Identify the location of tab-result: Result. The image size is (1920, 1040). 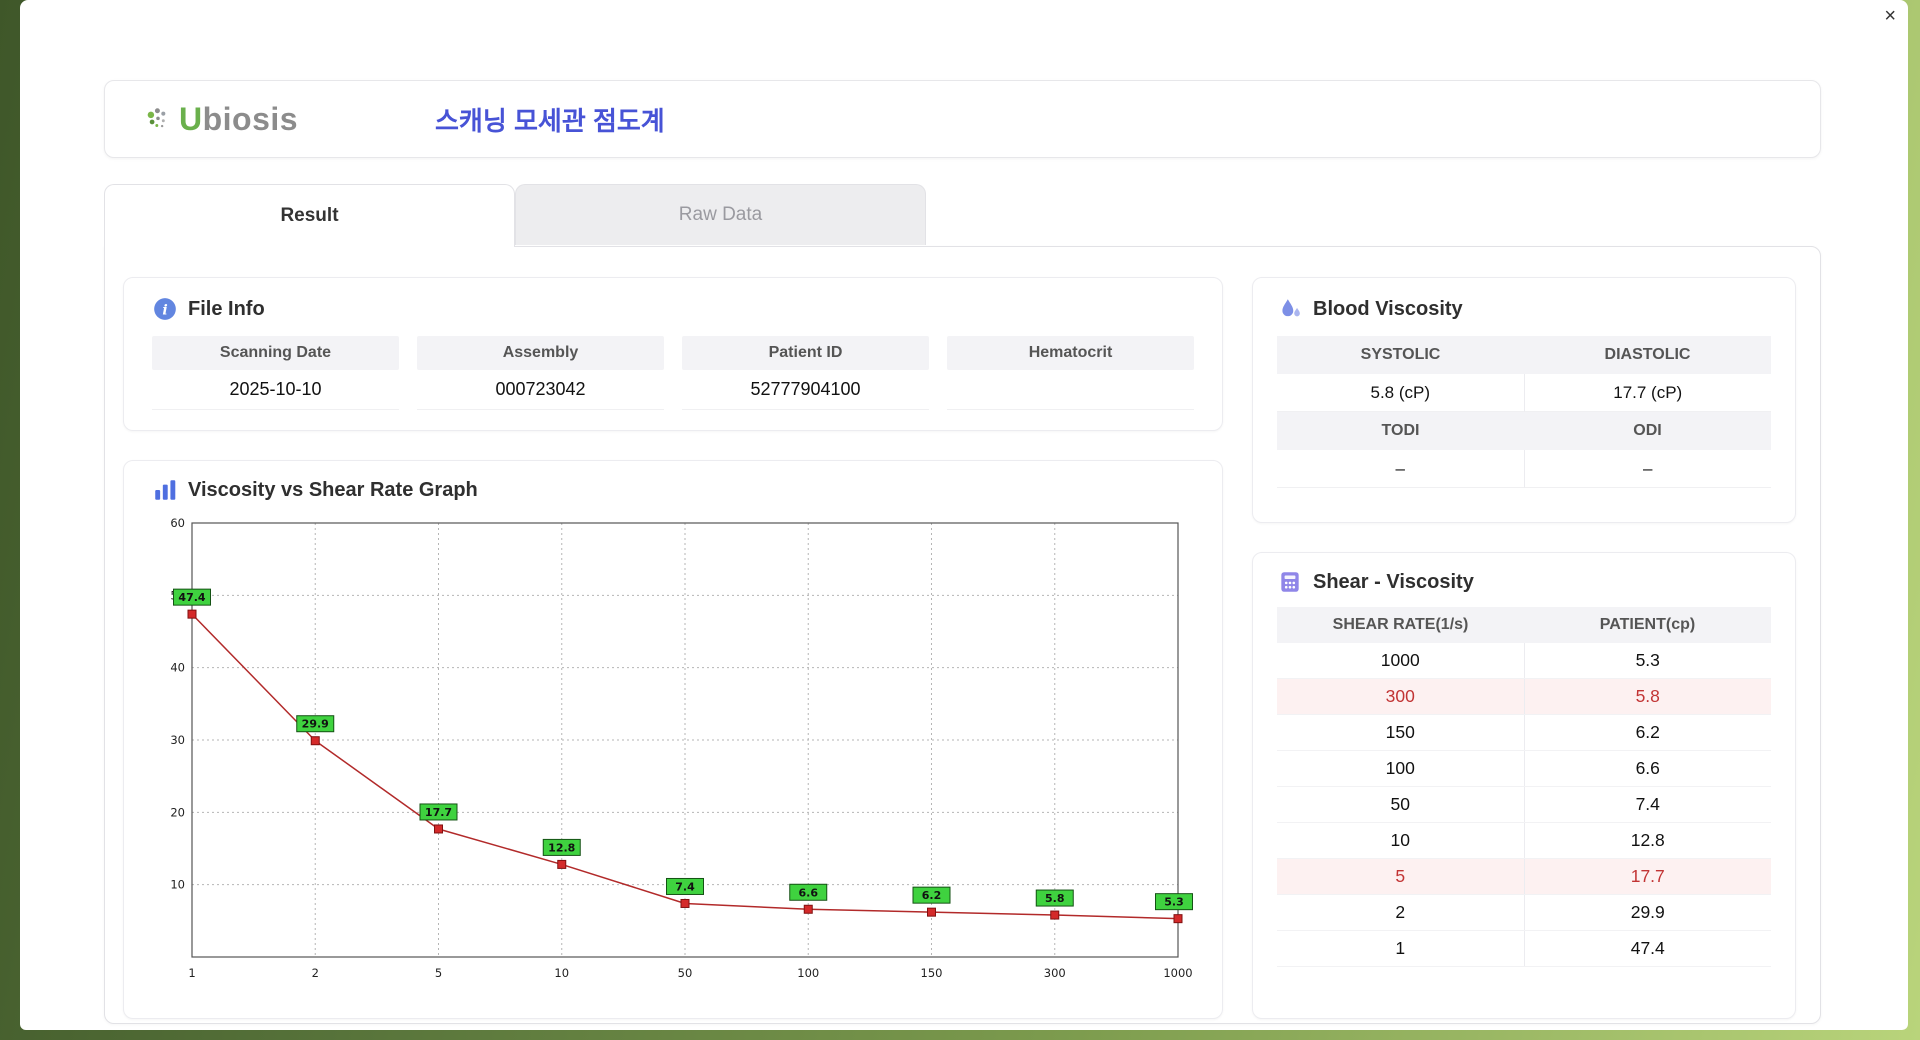
(309, 215).